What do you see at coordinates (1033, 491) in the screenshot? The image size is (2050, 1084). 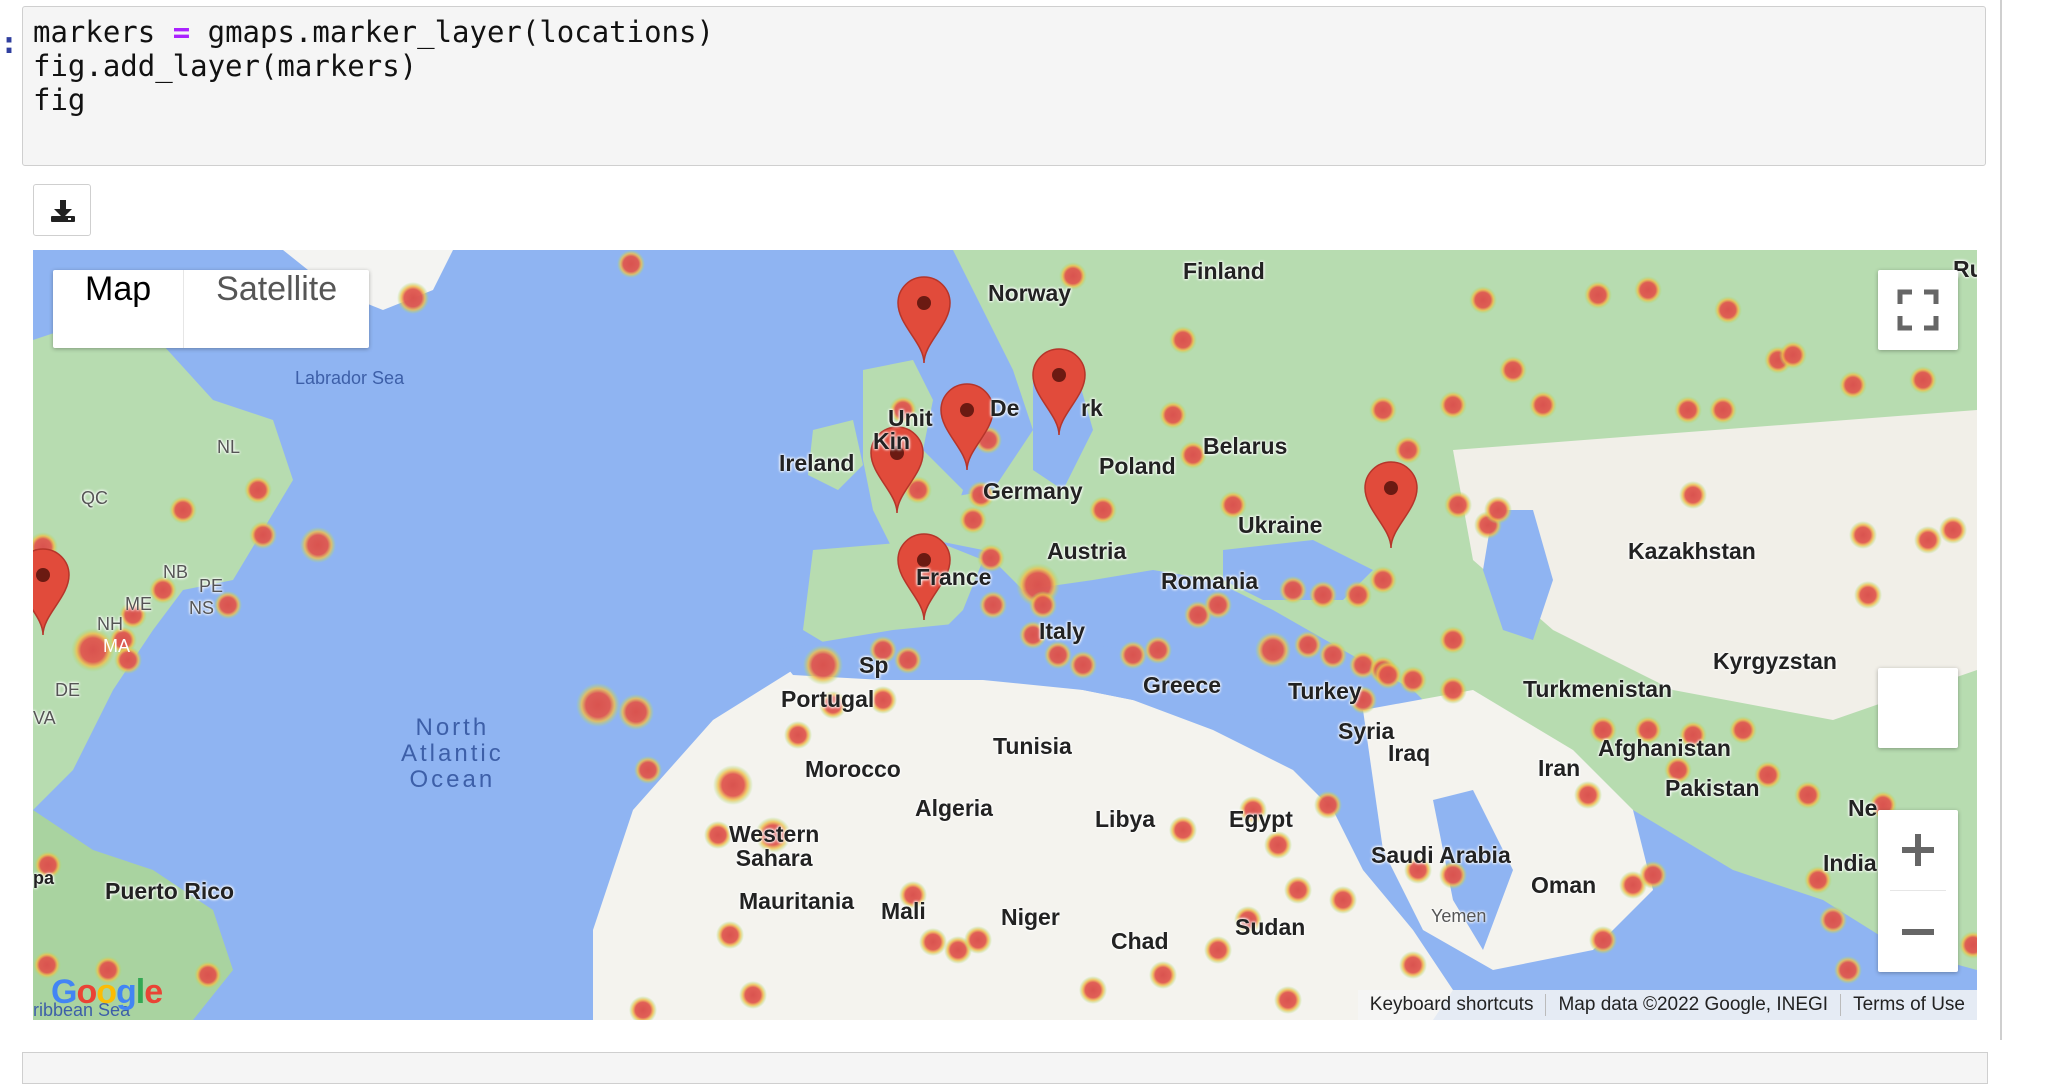 I see `label-germany: Germany` at bounding box center [1033, 491].